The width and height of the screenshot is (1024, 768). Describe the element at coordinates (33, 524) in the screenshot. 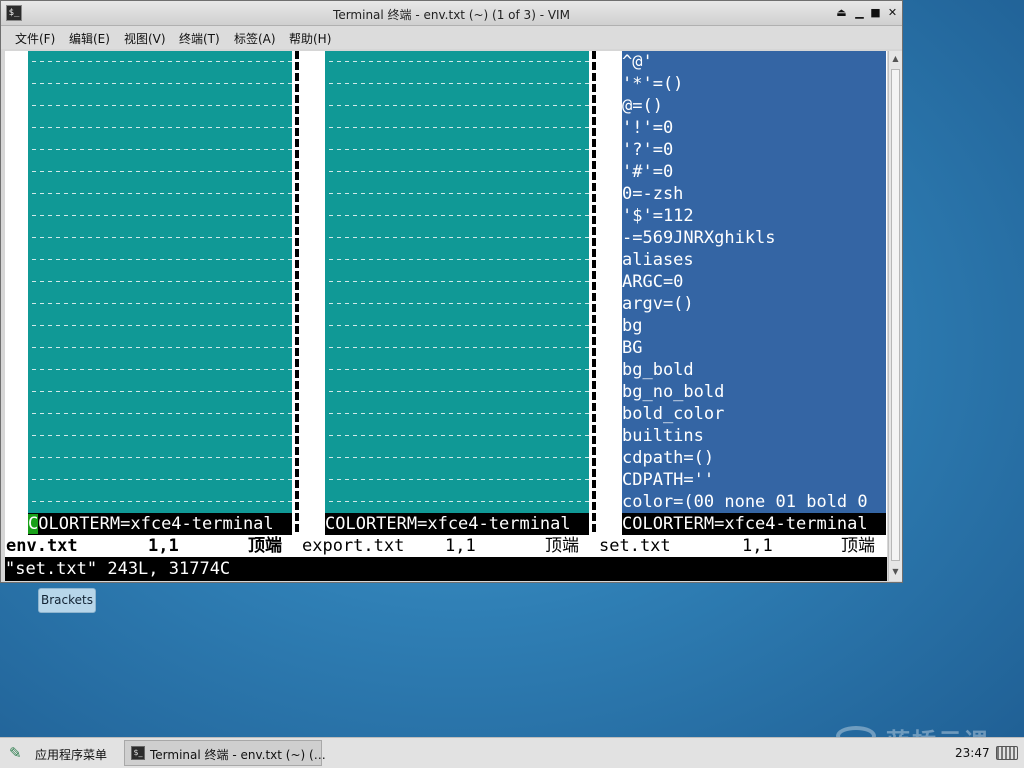

I see `text-cursor: C` at that location.